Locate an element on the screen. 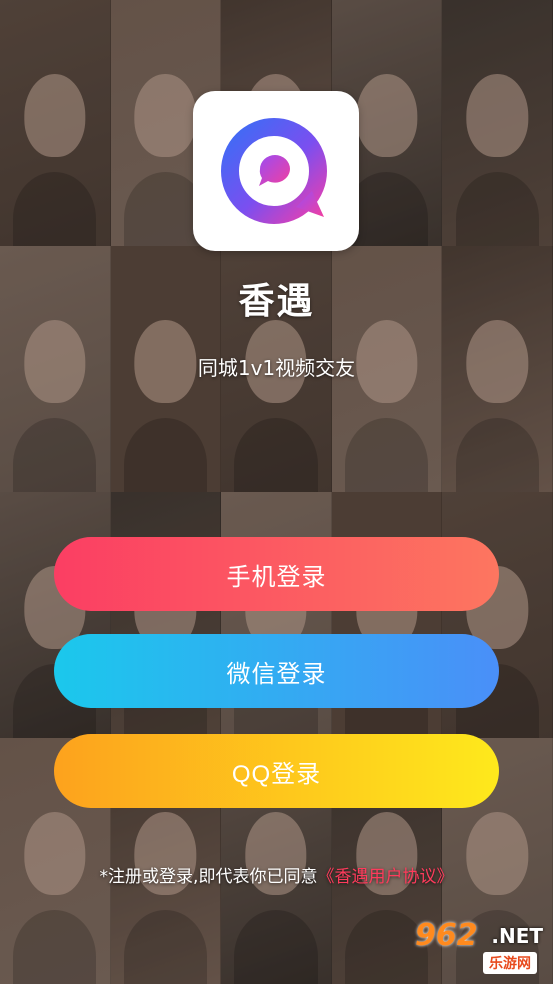 The width and height of the screenshot is (553, 984). watermark-chinese: 乐游网 is located at coordinates (510, 963).